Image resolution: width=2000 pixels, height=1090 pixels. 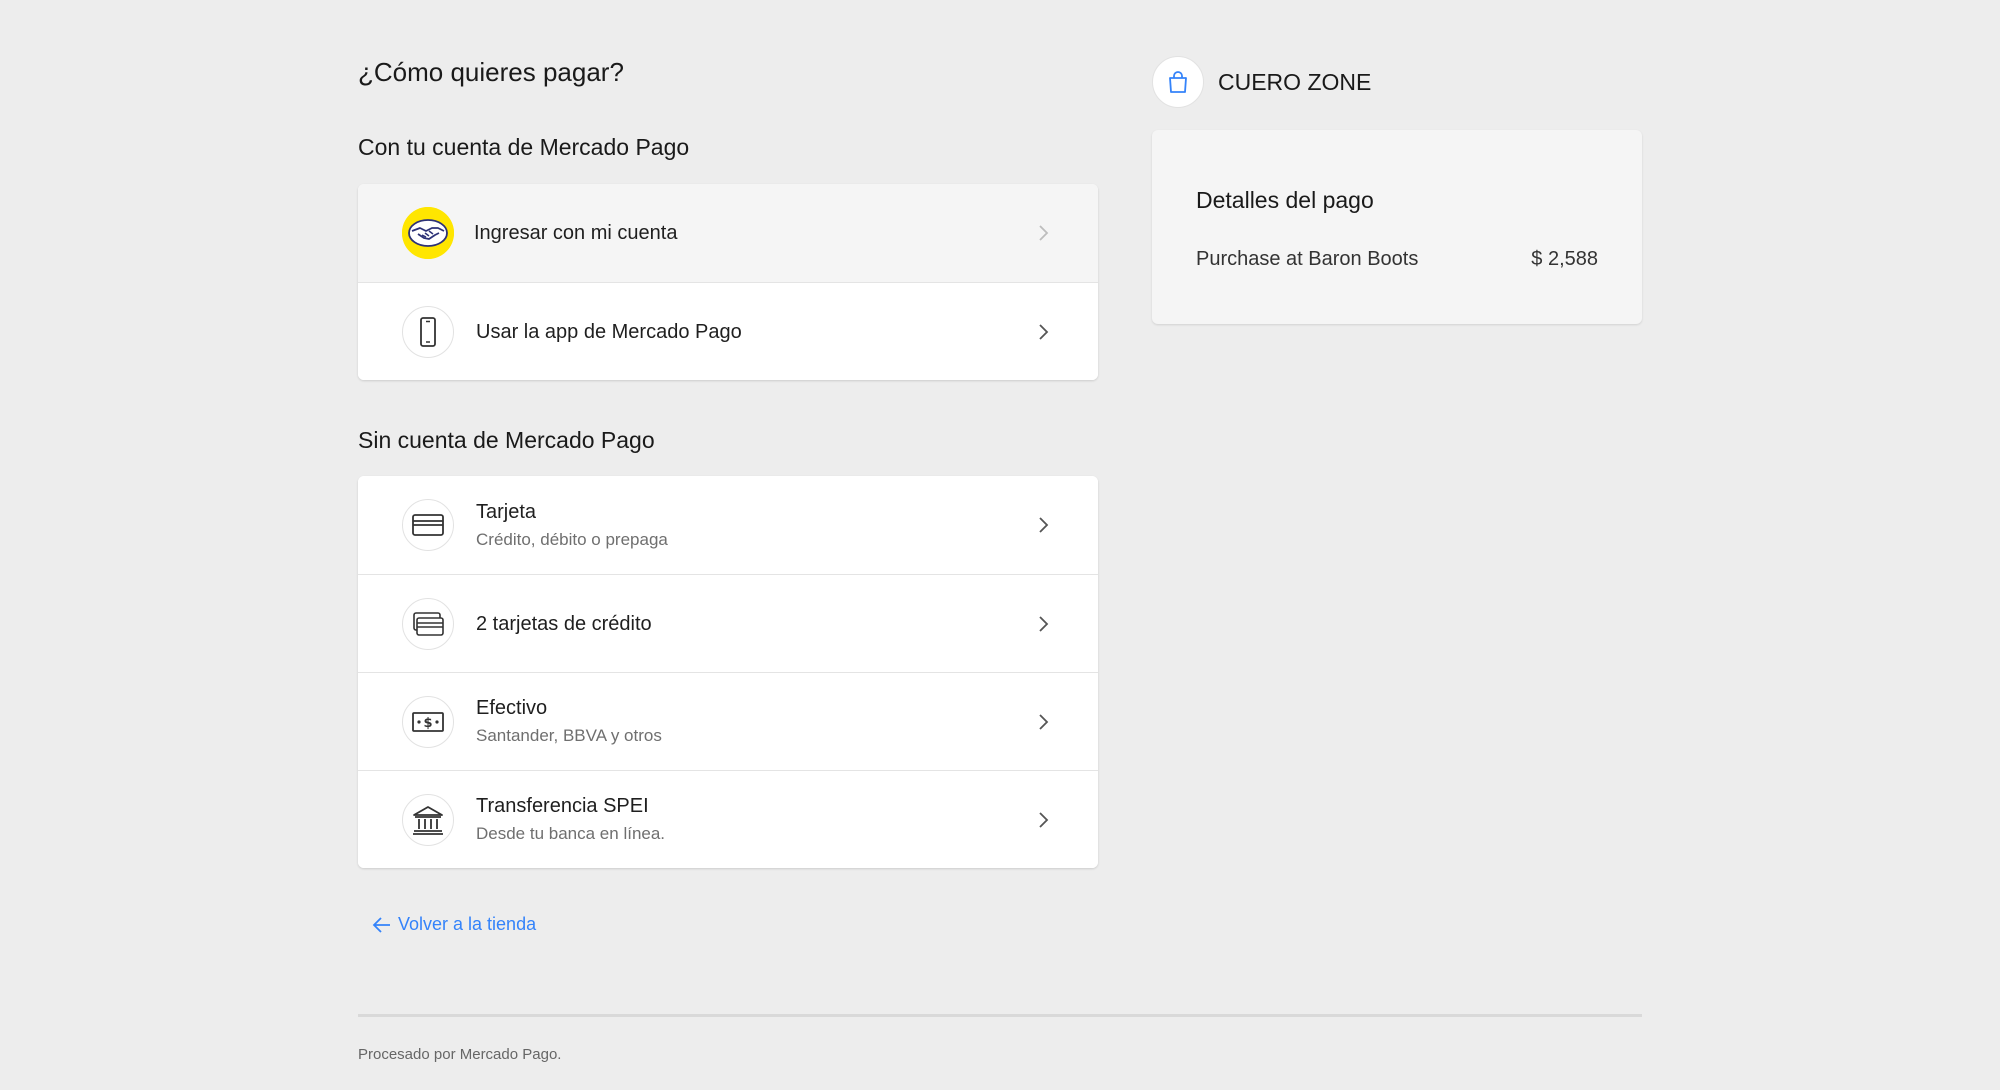 I want to click on shopping-bag-icon, so click(x=1178, y=82).